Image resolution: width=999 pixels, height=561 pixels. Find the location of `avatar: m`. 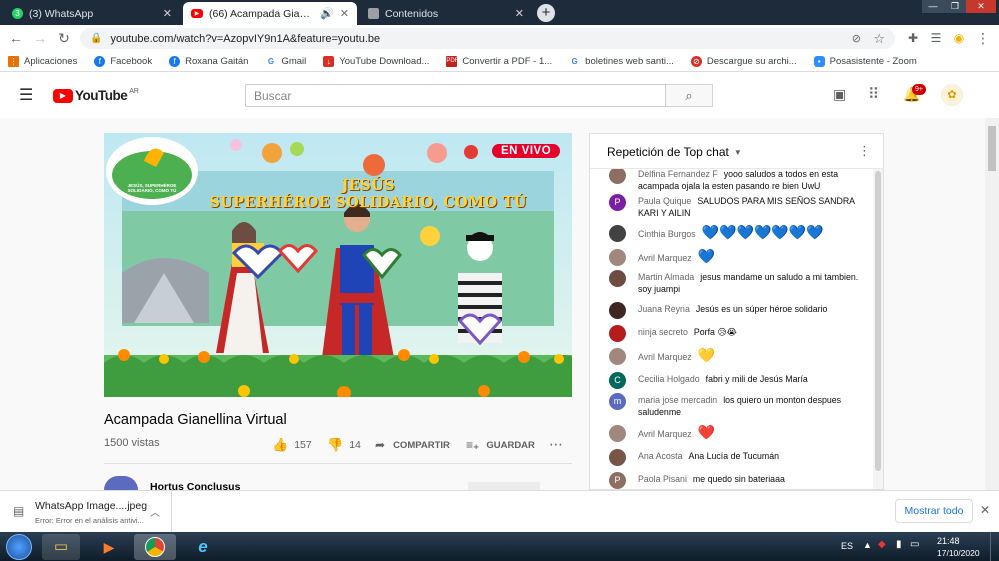

avatar: m is located at coordinates (617, 401).